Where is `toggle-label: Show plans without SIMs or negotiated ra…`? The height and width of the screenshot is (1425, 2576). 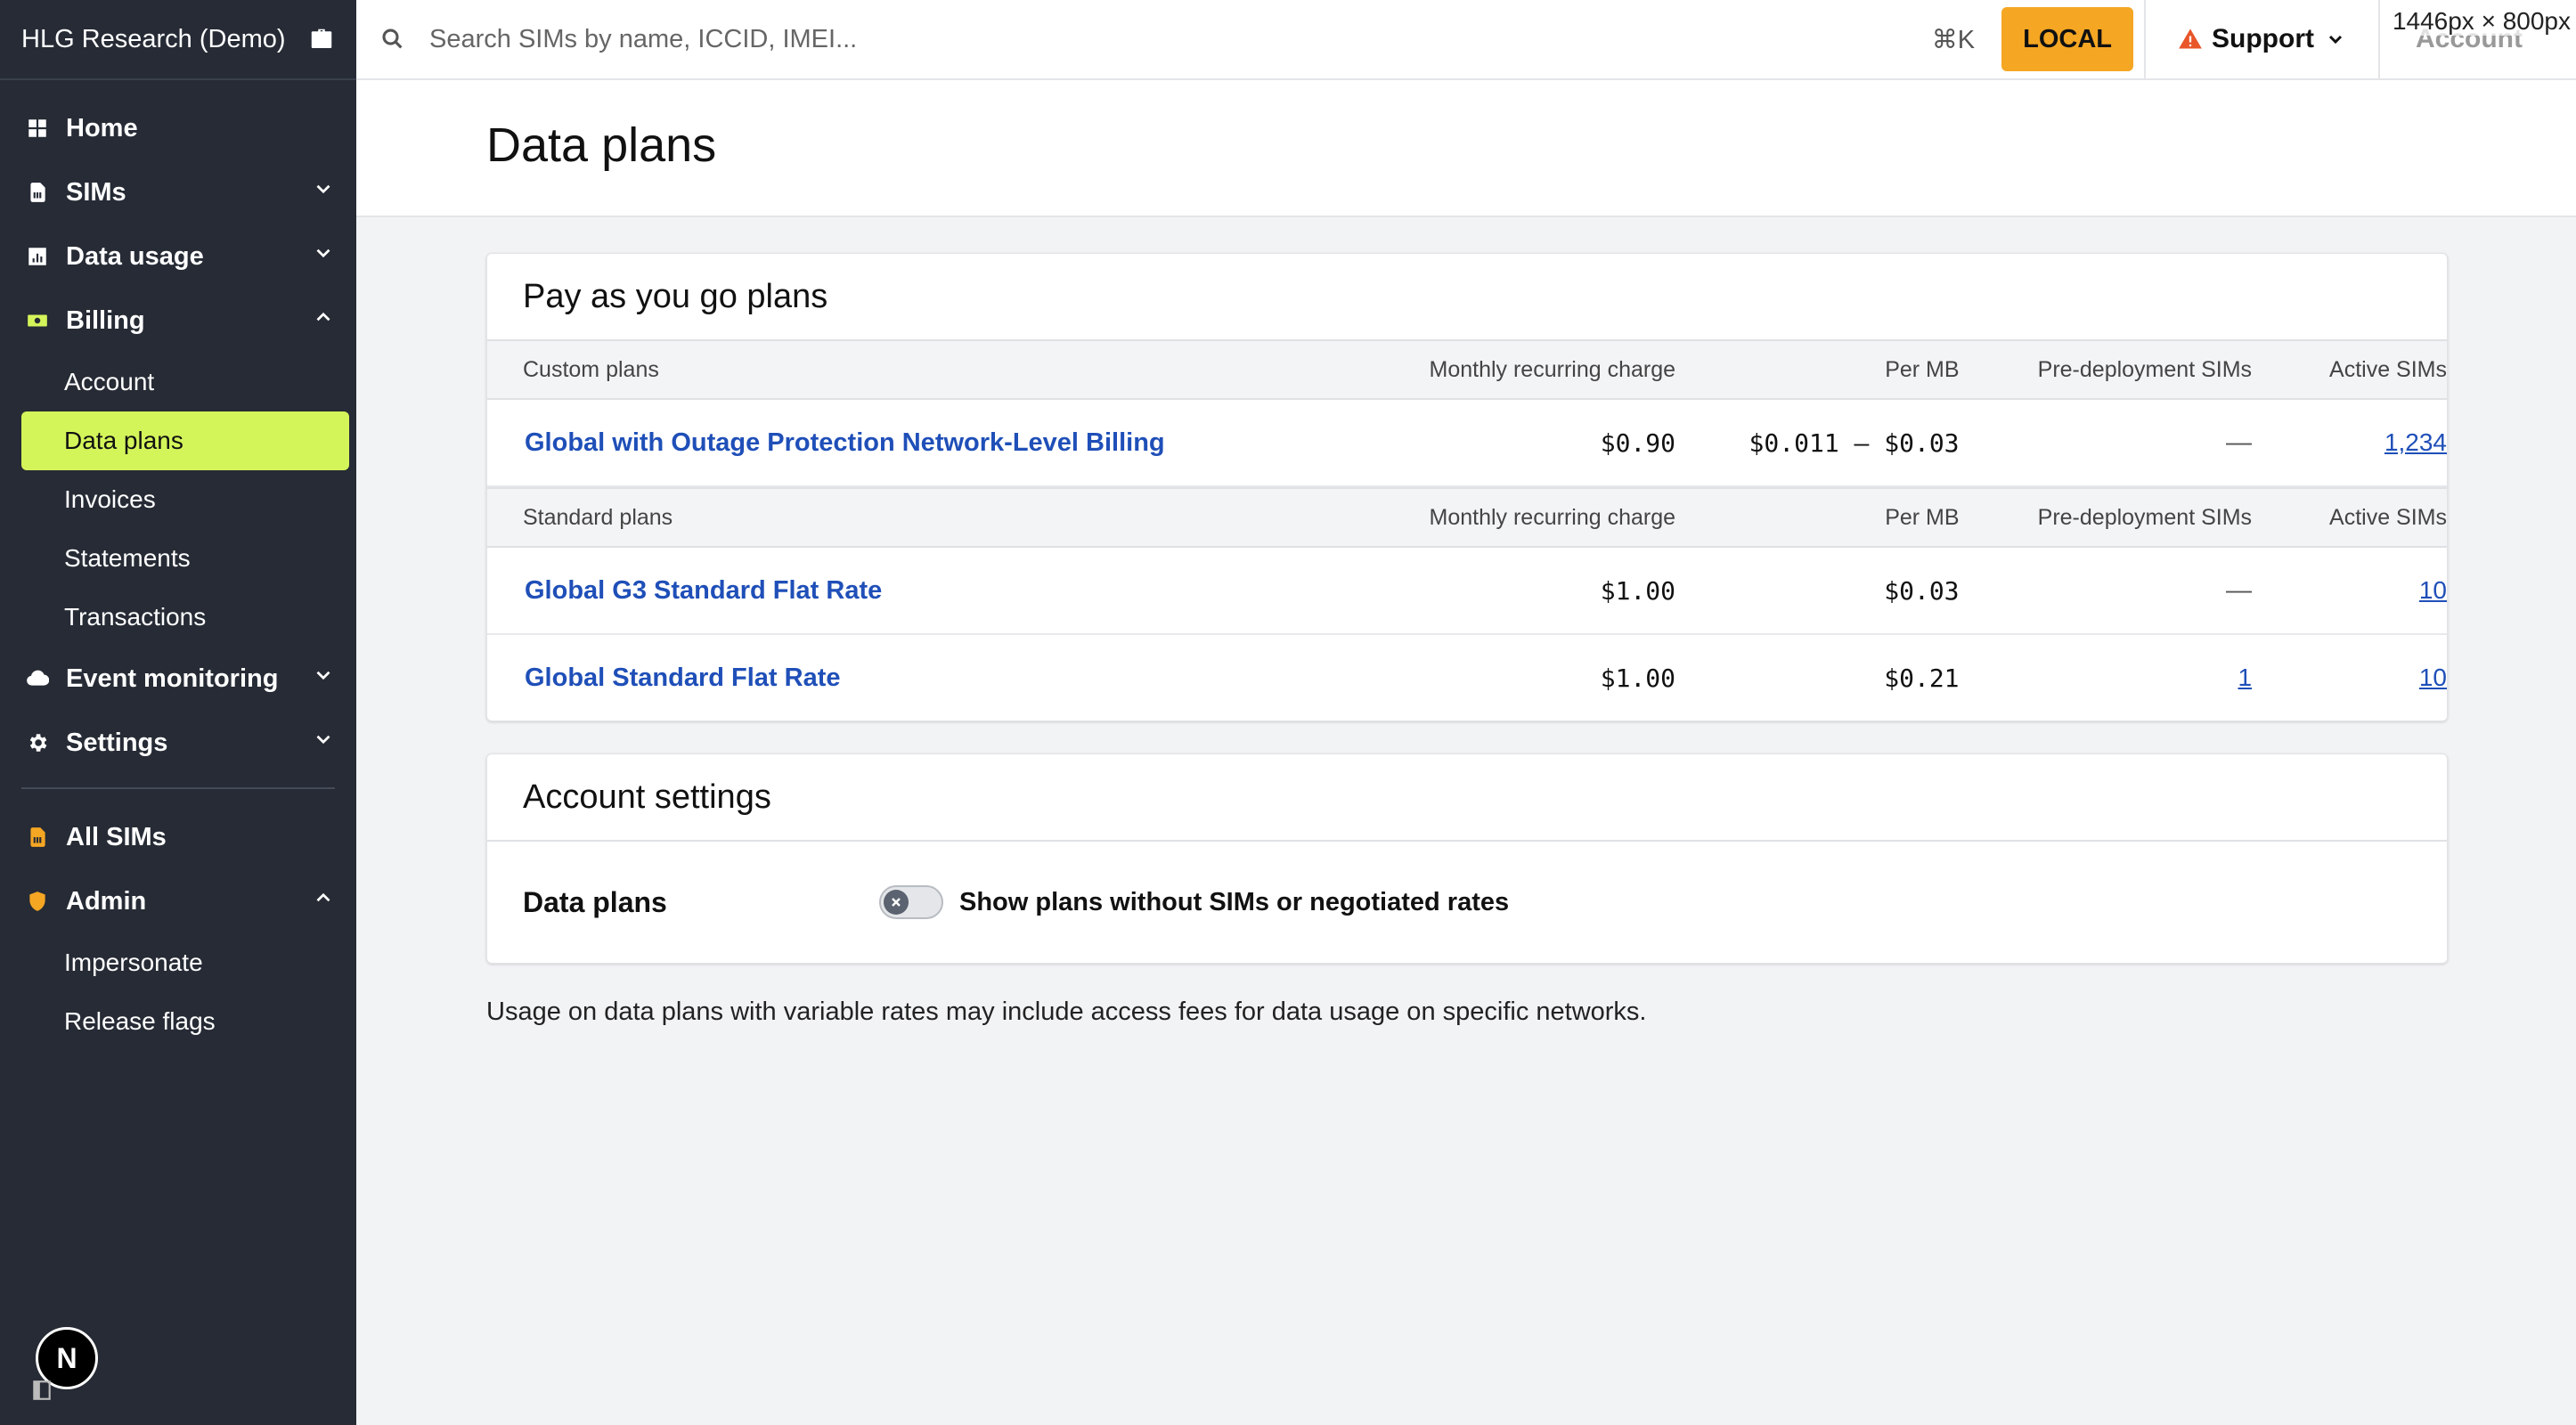 toggle-label: Show plans without SIMs or negotiated ra… is located at coordinates (1235, 901).